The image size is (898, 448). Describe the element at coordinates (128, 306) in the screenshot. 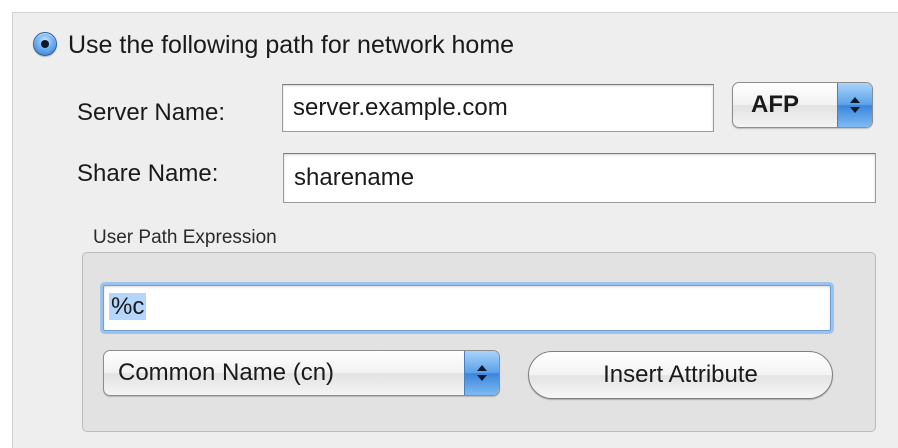

I see `user-path-expression-value: %c` at that location.